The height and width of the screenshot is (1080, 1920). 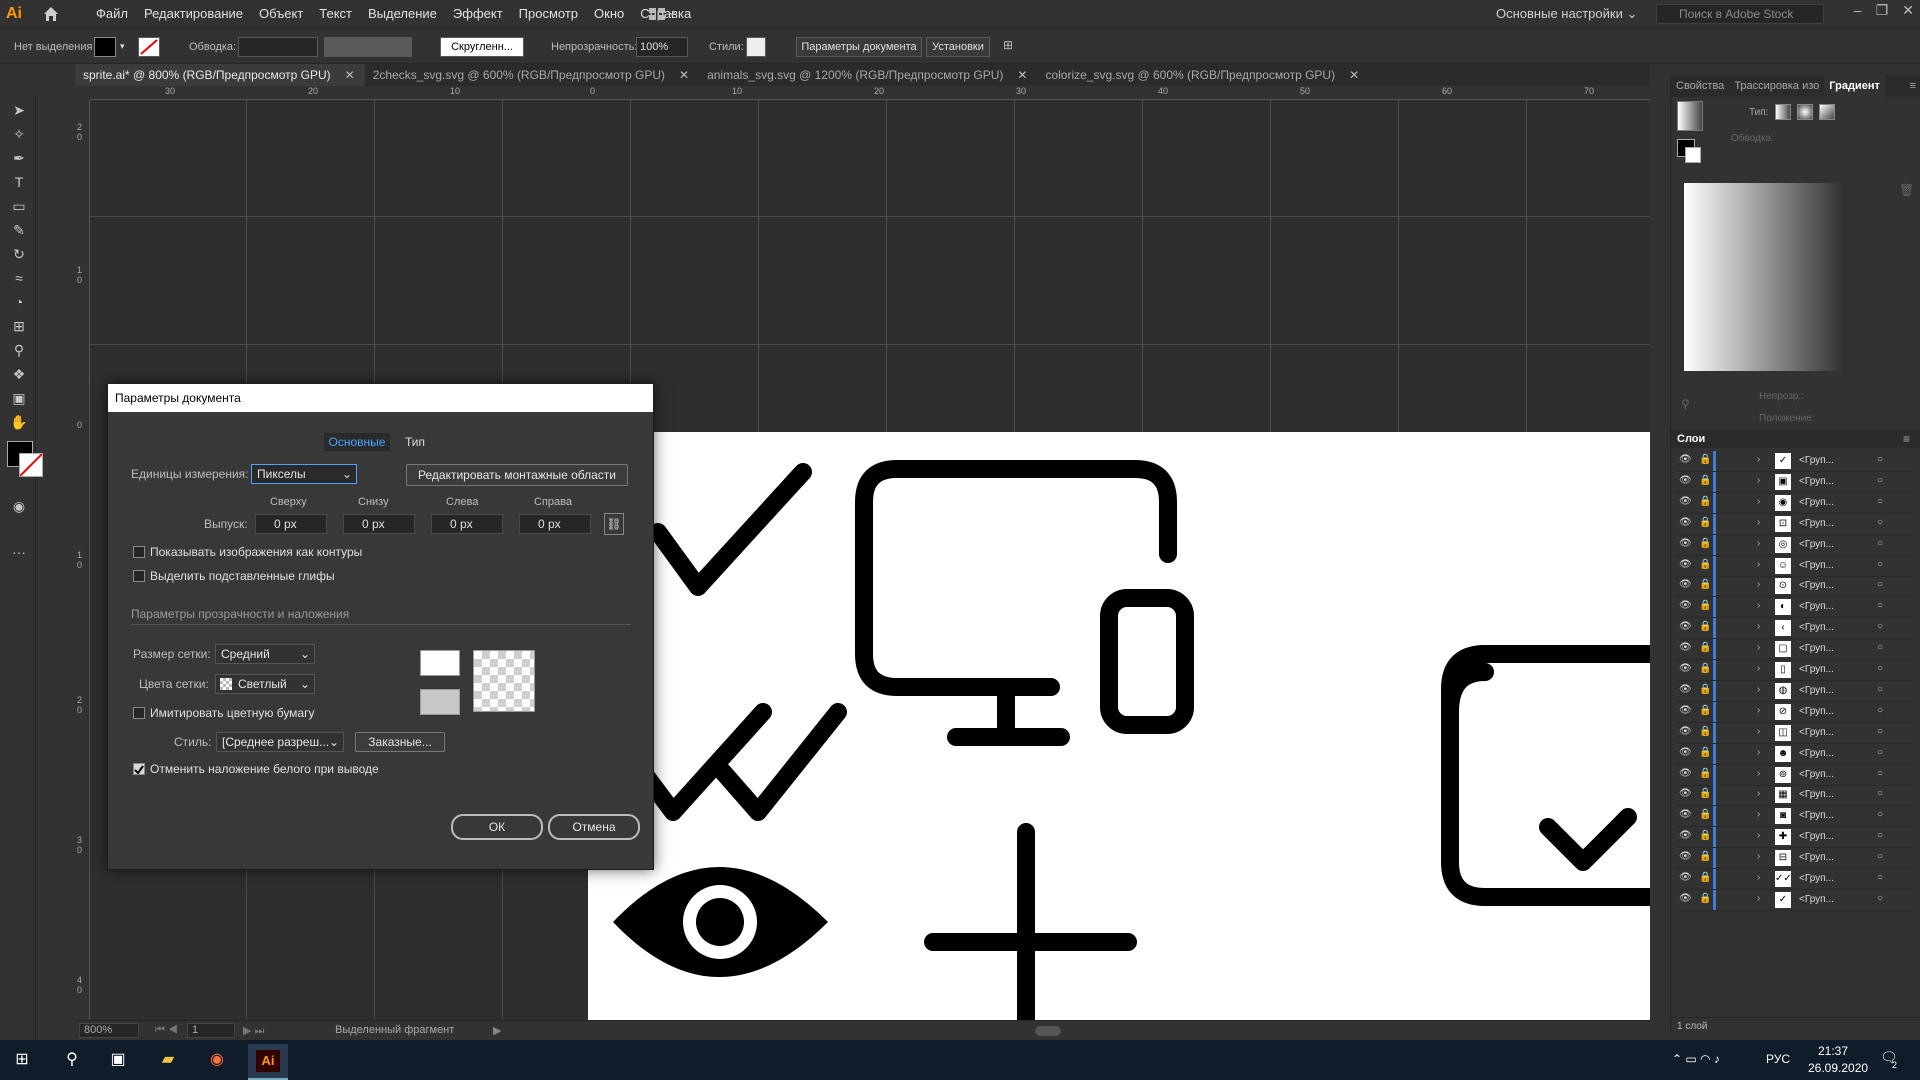 What do you see at coordinates (1795, 817) in the screenshot?
I see `layer-row: 👁 🔒 › ◙ <Груп... ○` at bounding box center [1795, 817].